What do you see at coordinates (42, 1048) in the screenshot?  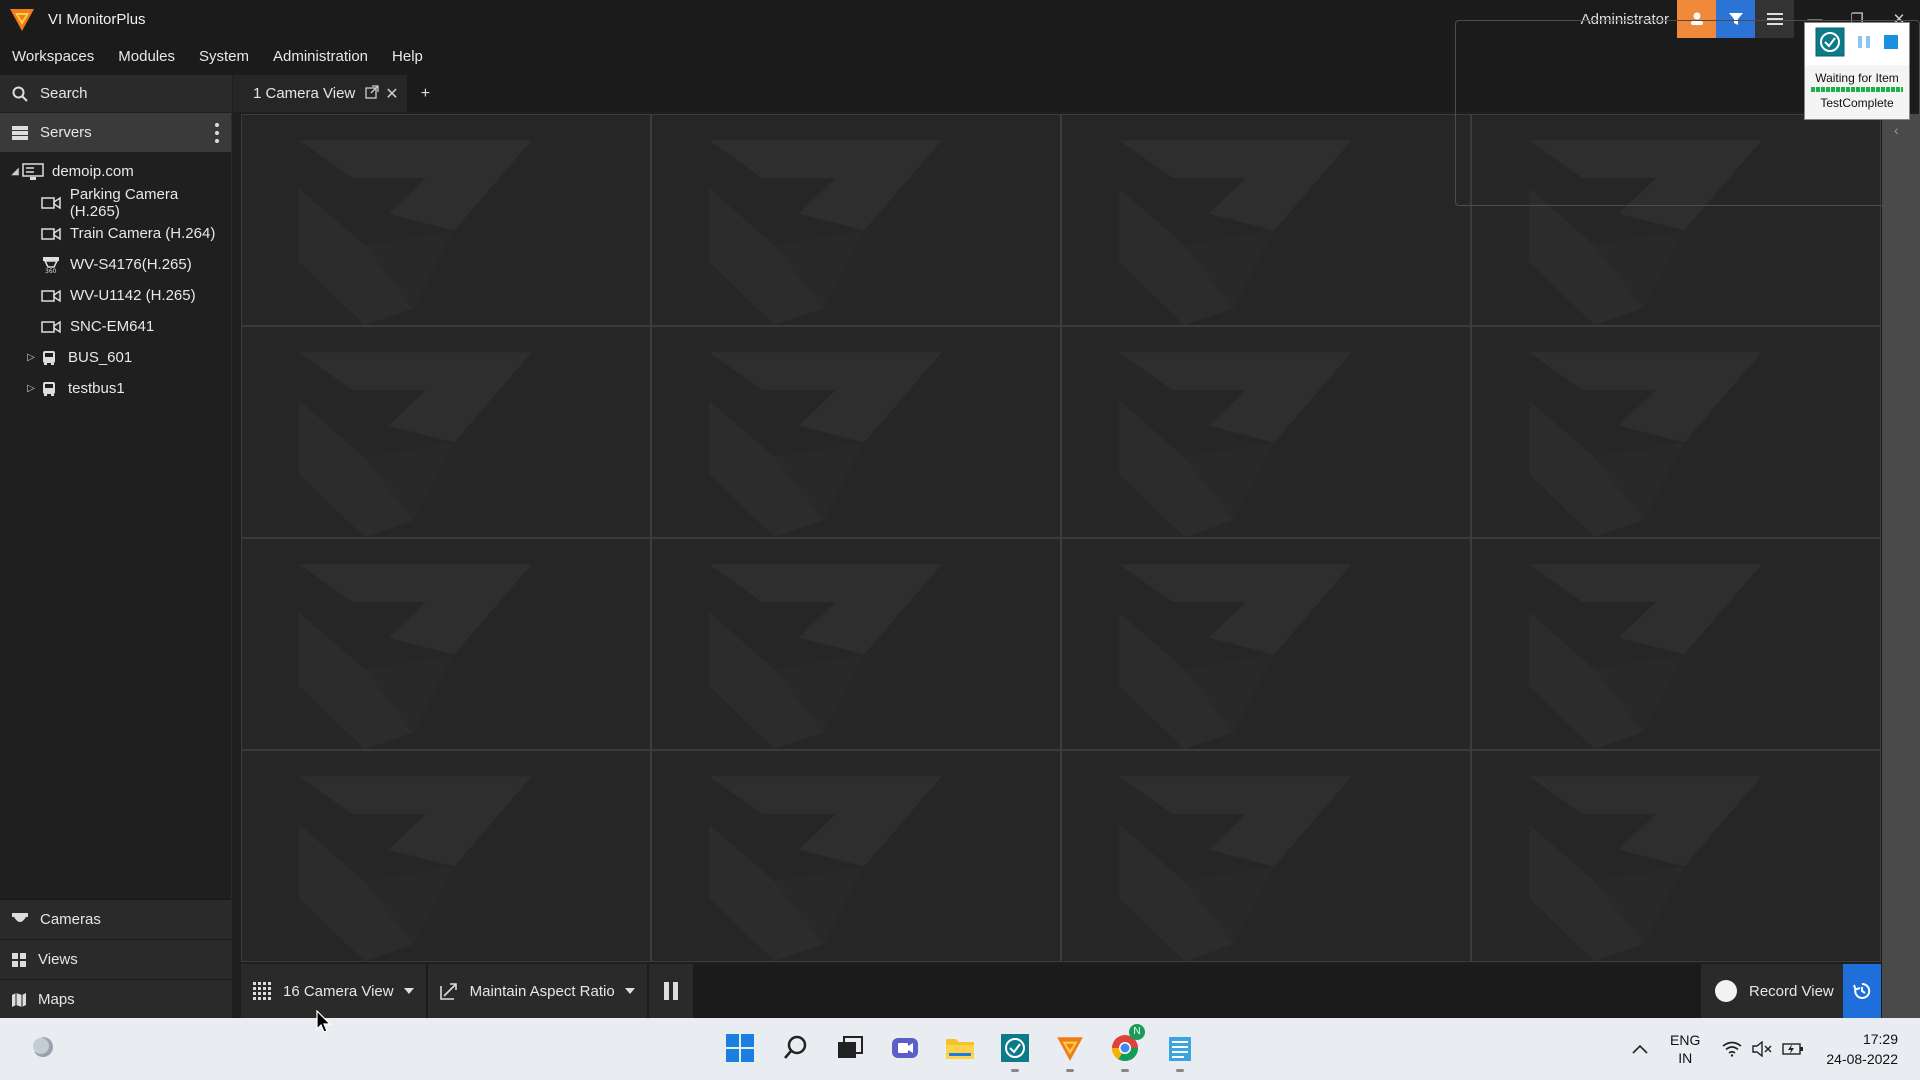 I see `widgets-weather-icon` at bounding box center [42, 1048].